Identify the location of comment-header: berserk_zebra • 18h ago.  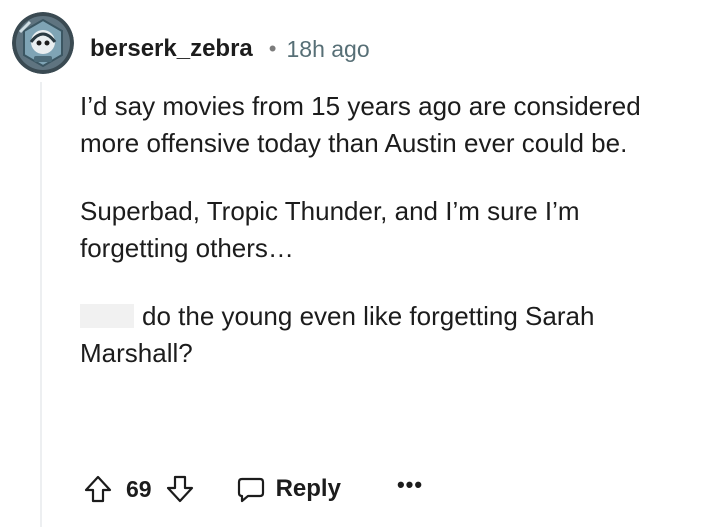
(230, 49).